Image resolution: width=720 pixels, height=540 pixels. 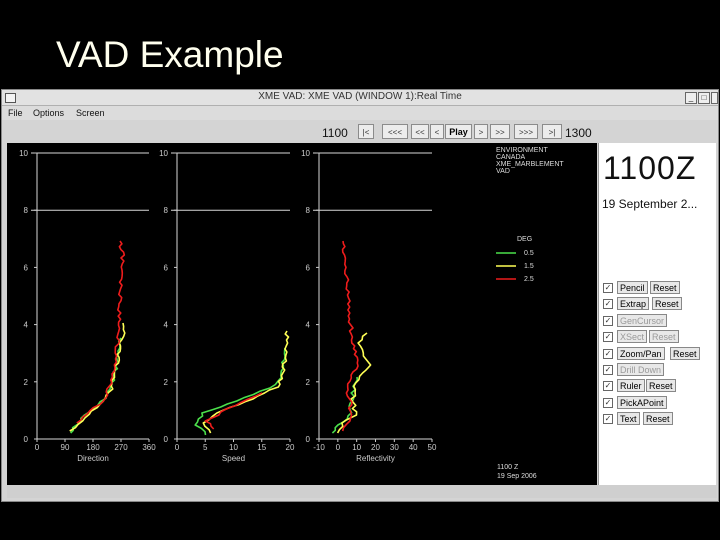 I want to click on tool-button: Drill Down, so click(x=641, y=369).